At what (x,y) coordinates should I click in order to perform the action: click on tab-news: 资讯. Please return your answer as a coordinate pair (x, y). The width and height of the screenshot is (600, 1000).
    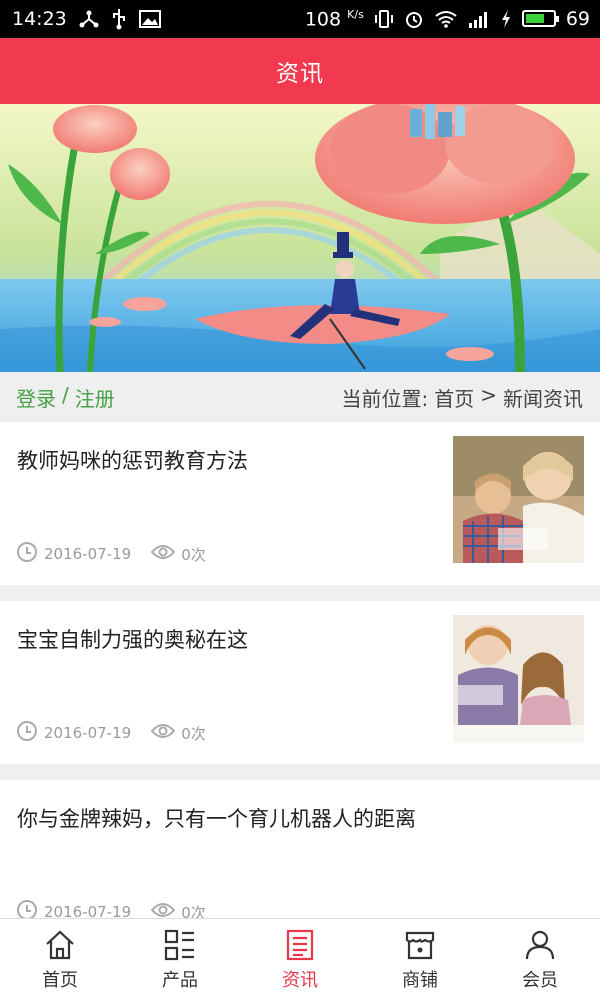
    Looking at the image, I should click on (300, 959).